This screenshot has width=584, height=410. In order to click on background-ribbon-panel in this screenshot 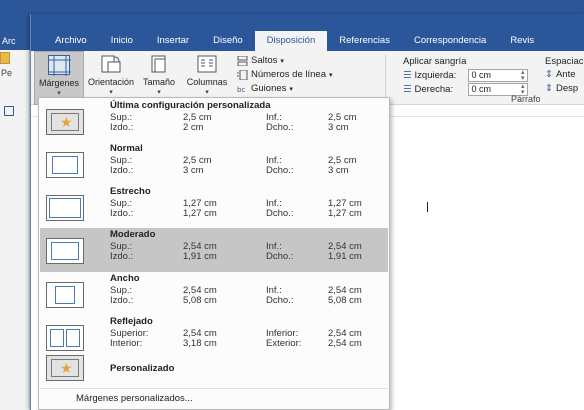, I will do `click(15, 230)`.